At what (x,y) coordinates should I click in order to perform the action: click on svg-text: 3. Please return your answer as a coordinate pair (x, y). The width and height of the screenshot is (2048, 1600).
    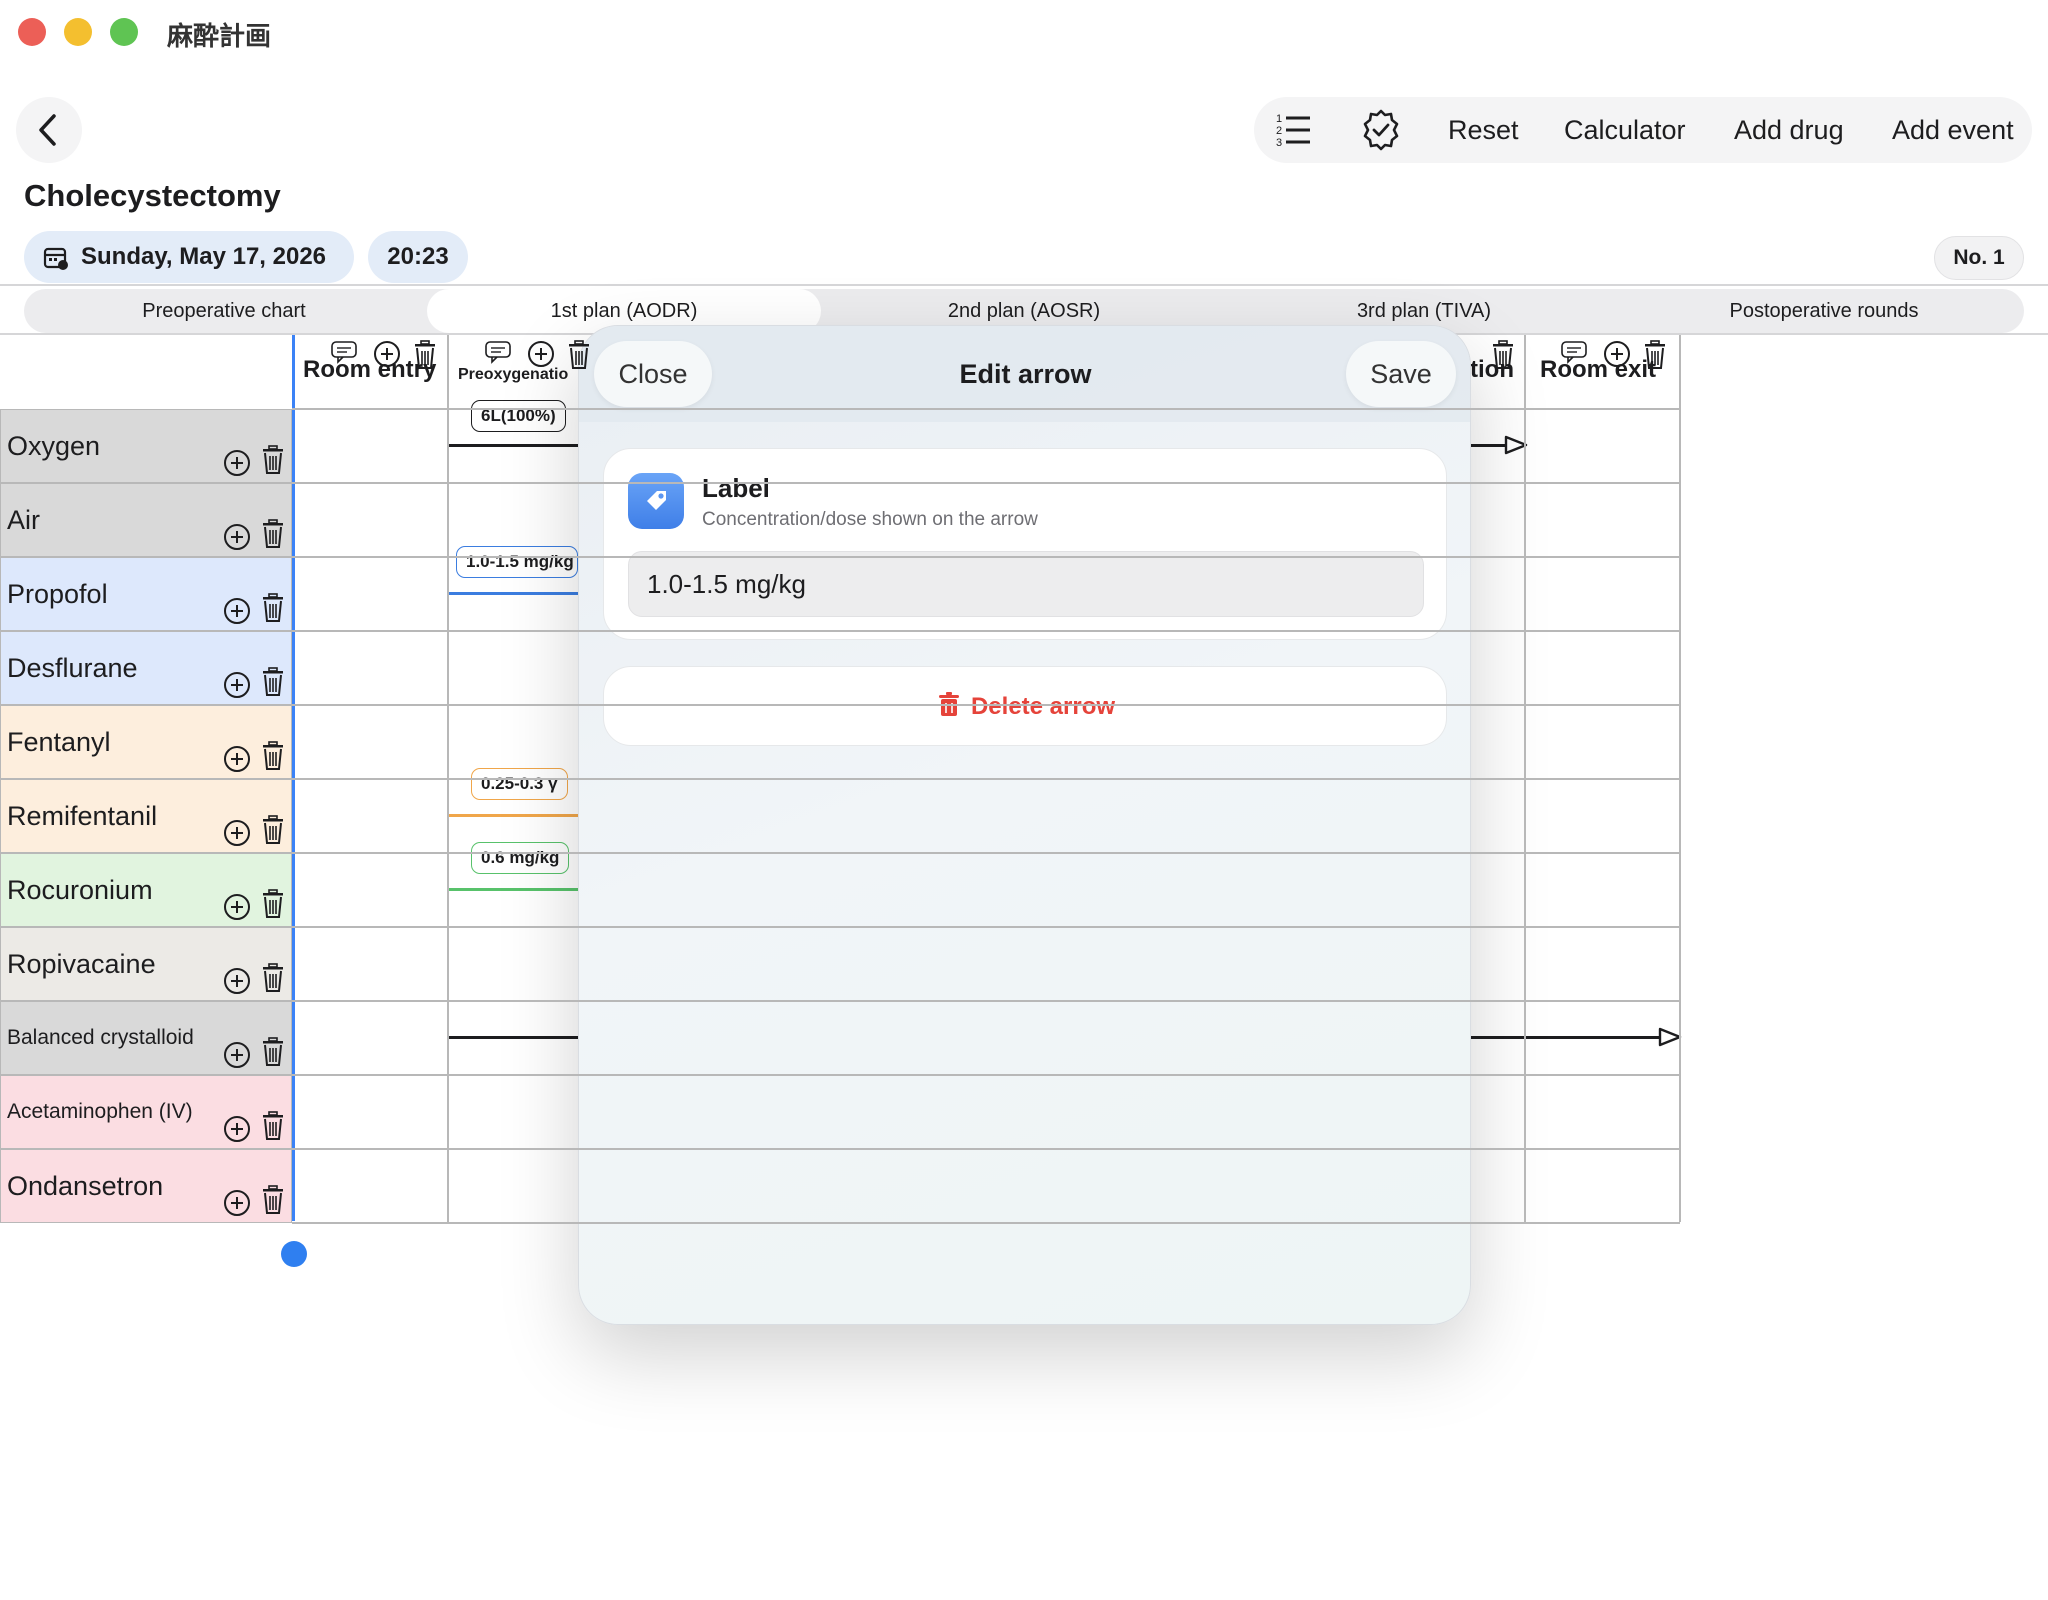
    Looking at the image, I should click on (1279, 143).